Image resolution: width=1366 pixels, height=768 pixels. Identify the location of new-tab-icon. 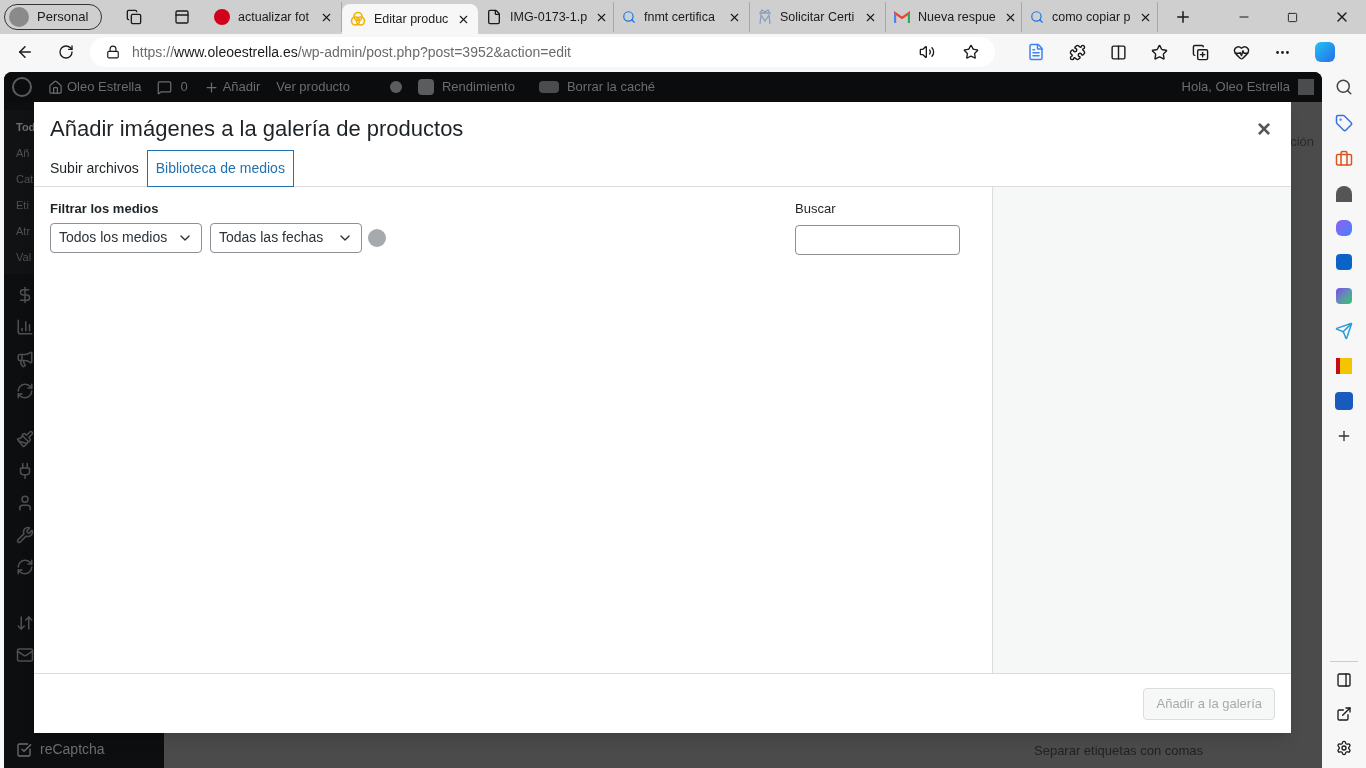
(1183, 17).